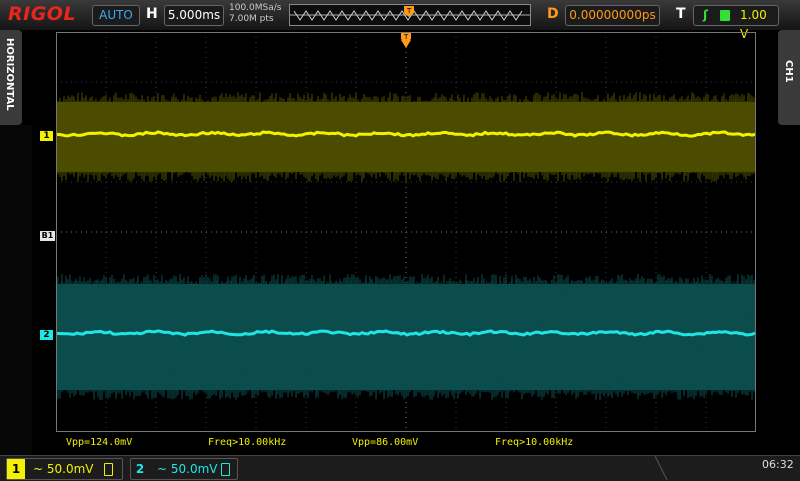 The image size is (800, 481). I want to click on timebase-button: 5.000ms, so click(194, 15).